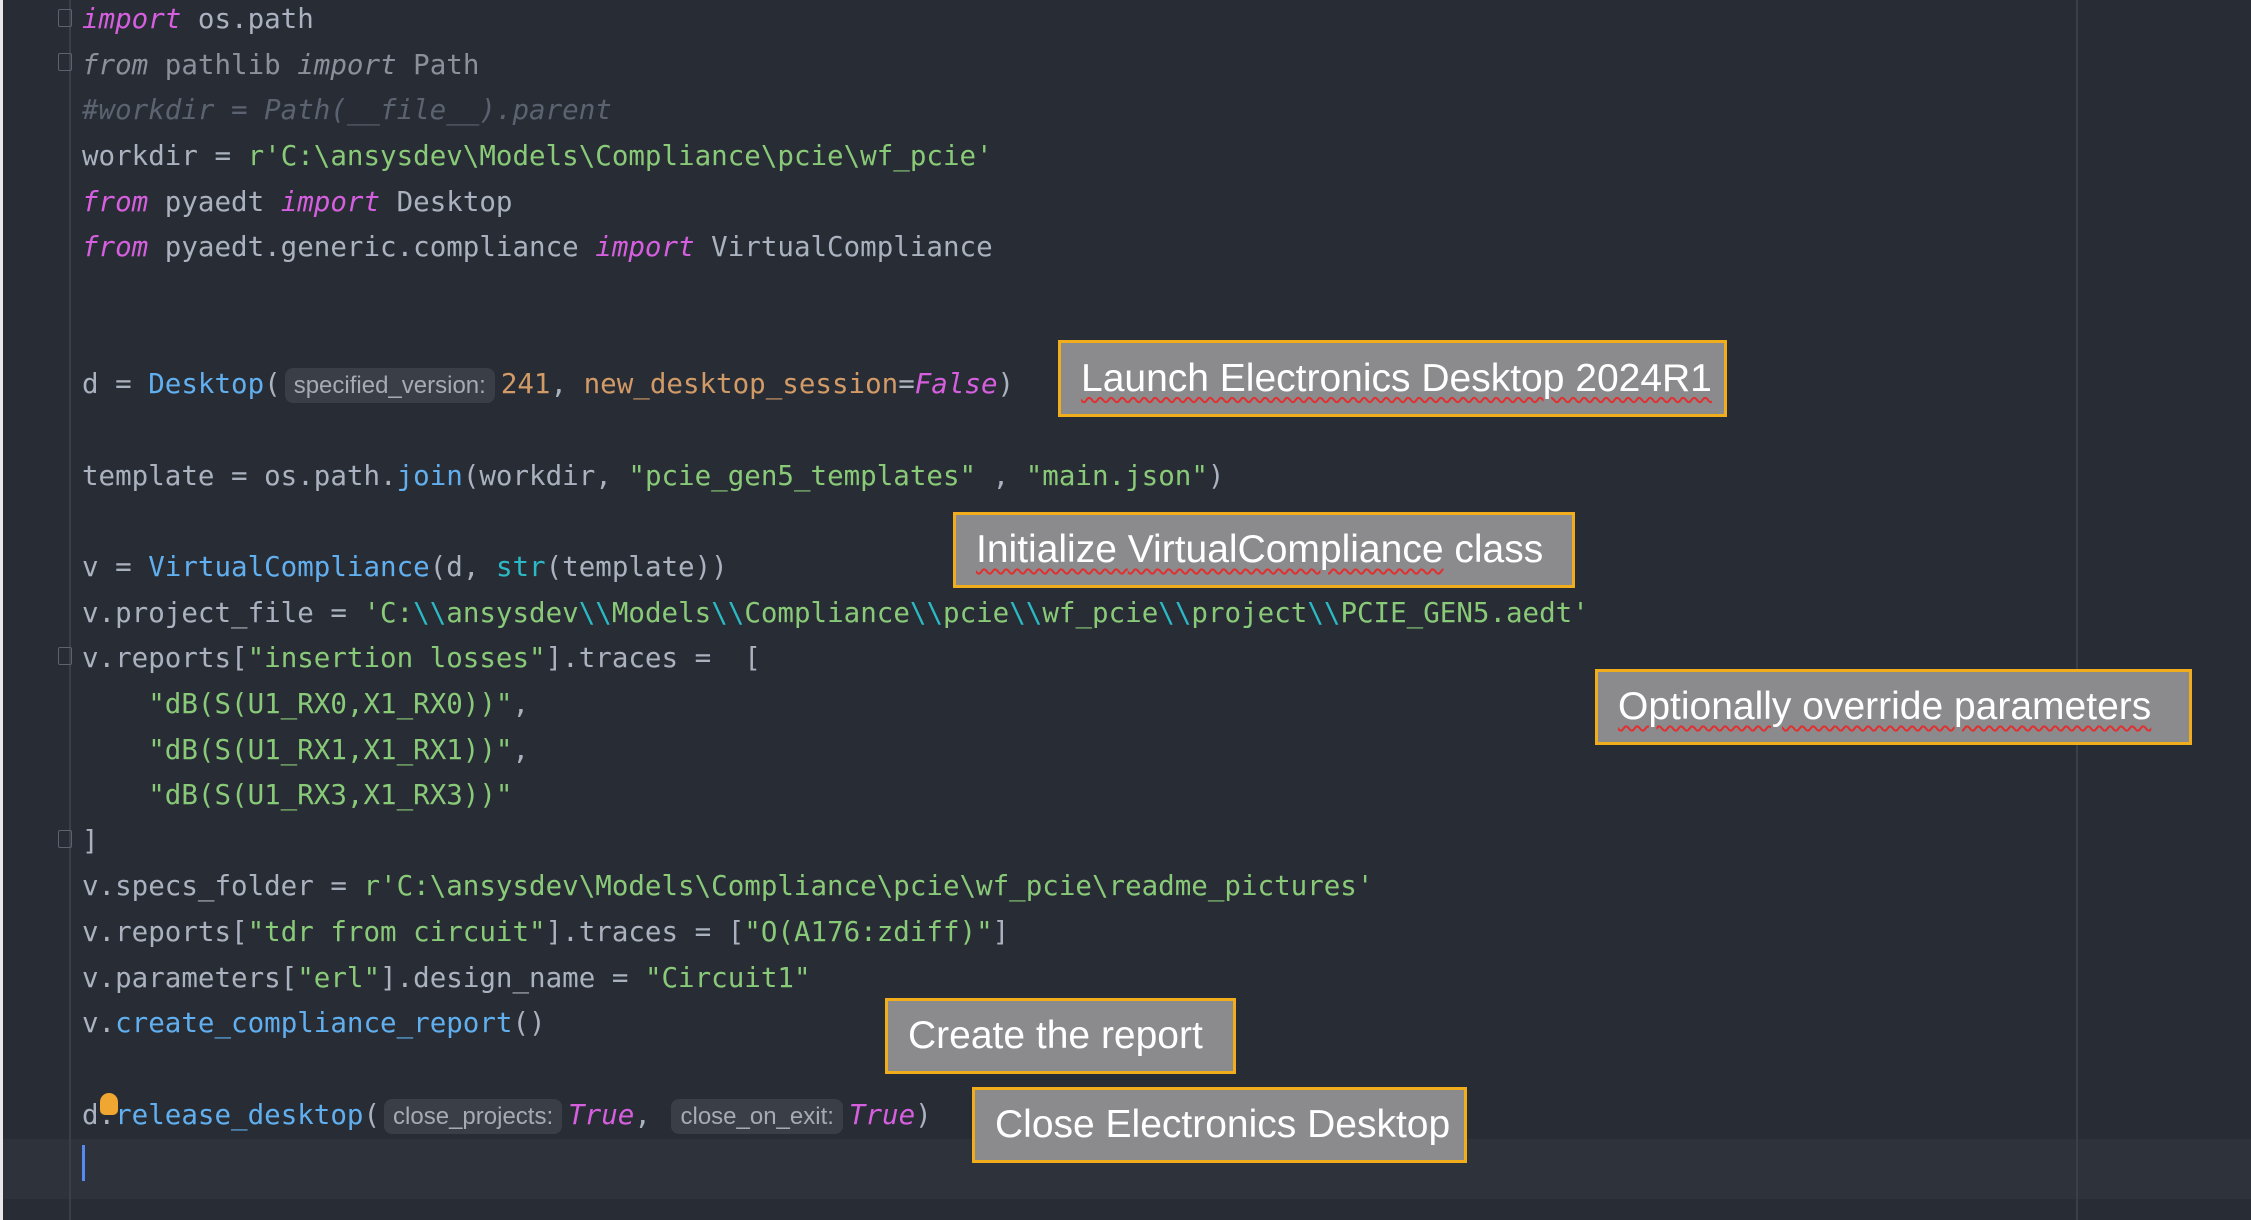  Describe the element at coordinates (347, 110) in the screenshot. I see `code-token: #workdir = Path(__file__).parent` at that location.